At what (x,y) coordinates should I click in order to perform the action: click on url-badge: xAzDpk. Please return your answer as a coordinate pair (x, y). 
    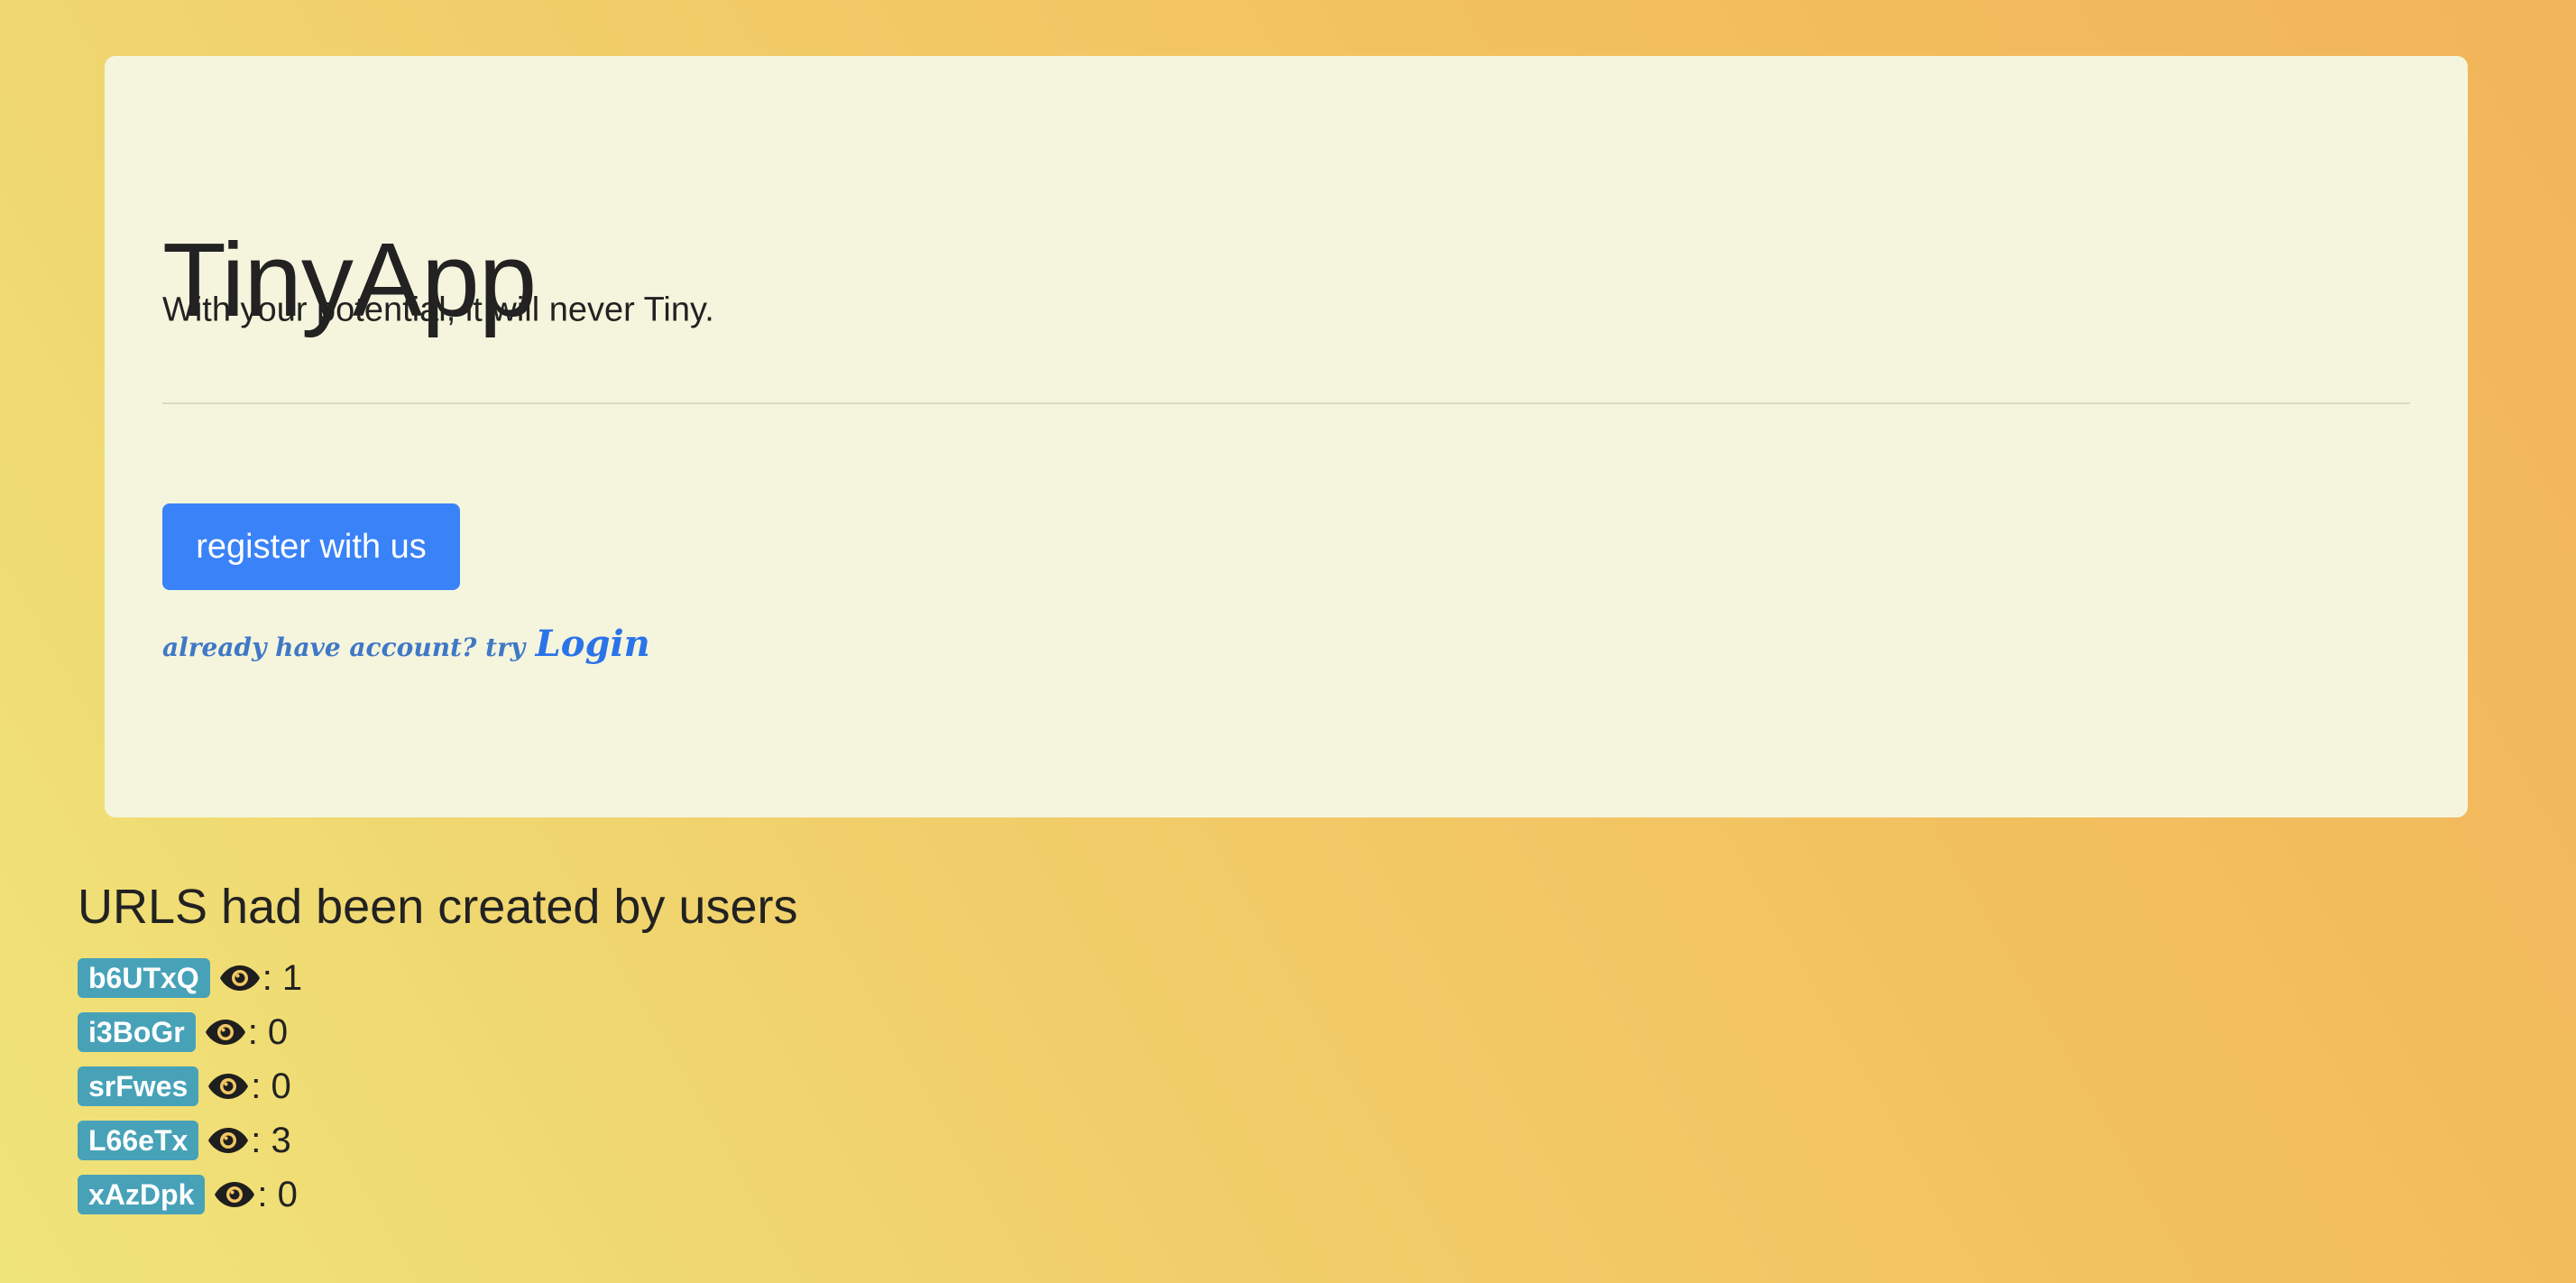
    Looking at the image, I should click on (142, 1194).